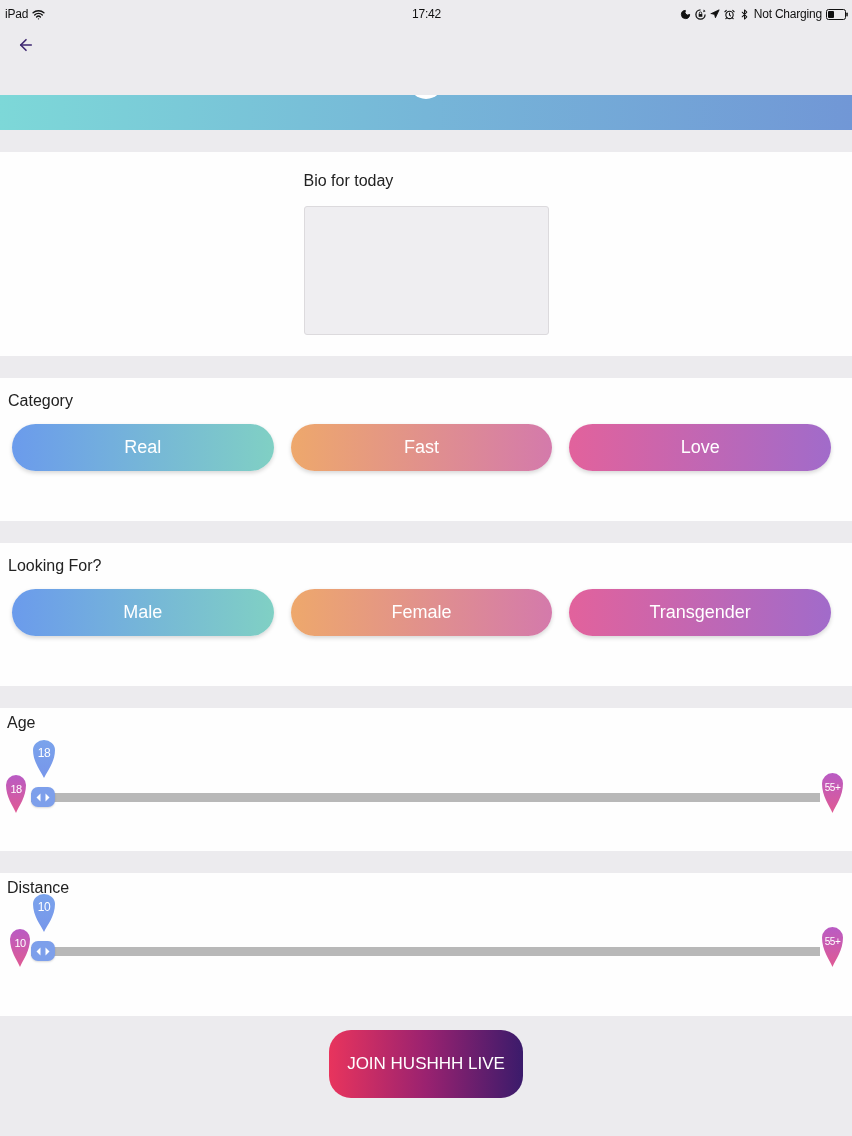 The image size is (852, 1136). I want to click on bio-label: Bio for today, so click(349, 181).